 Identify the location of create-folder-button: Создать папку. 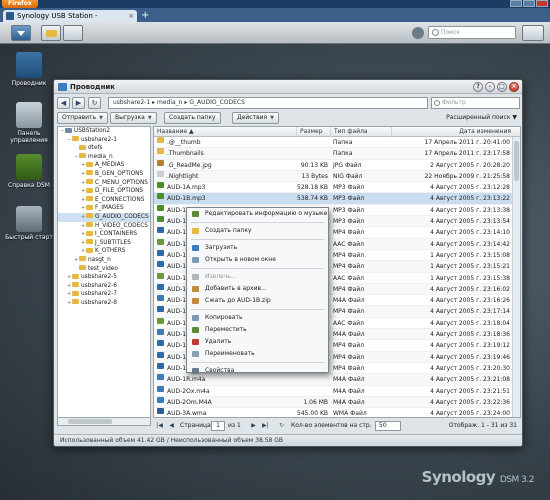
(192, 118).